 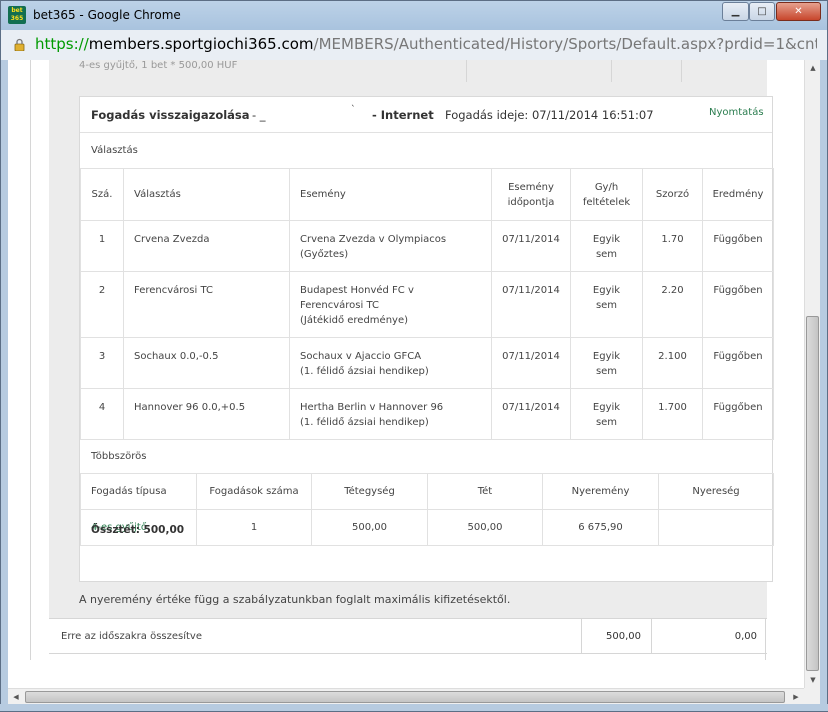 I want to click on col-header-profit: Nyereség, so click(x=716, y=491).